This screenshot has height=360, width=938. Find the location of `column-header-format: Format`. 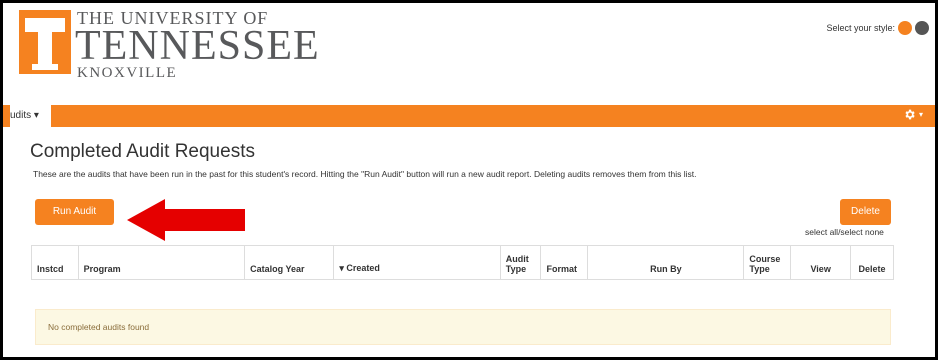

column-header-format: Format is located at coordinates (564, 262).